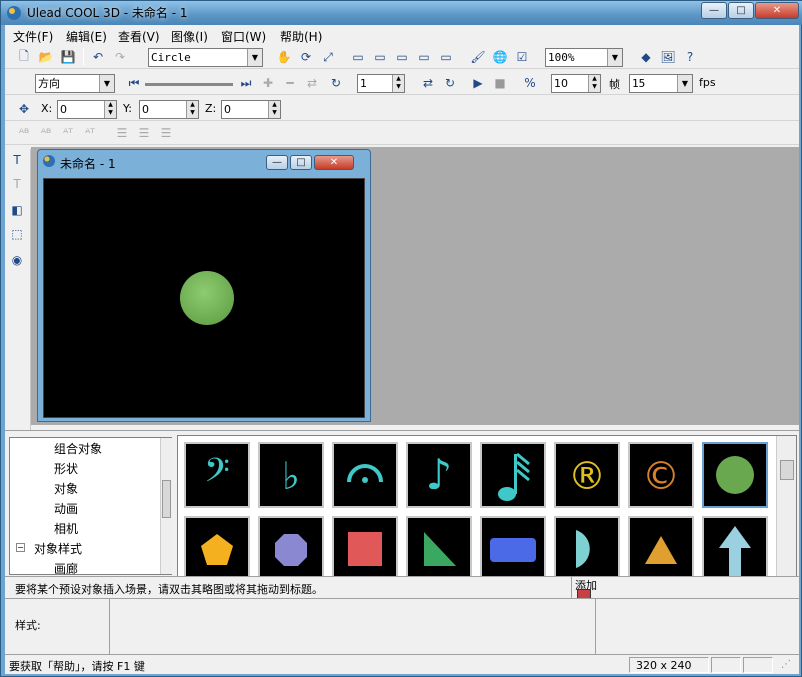  I want to click on hand-tool-icon: ✋, so click(284, 57).